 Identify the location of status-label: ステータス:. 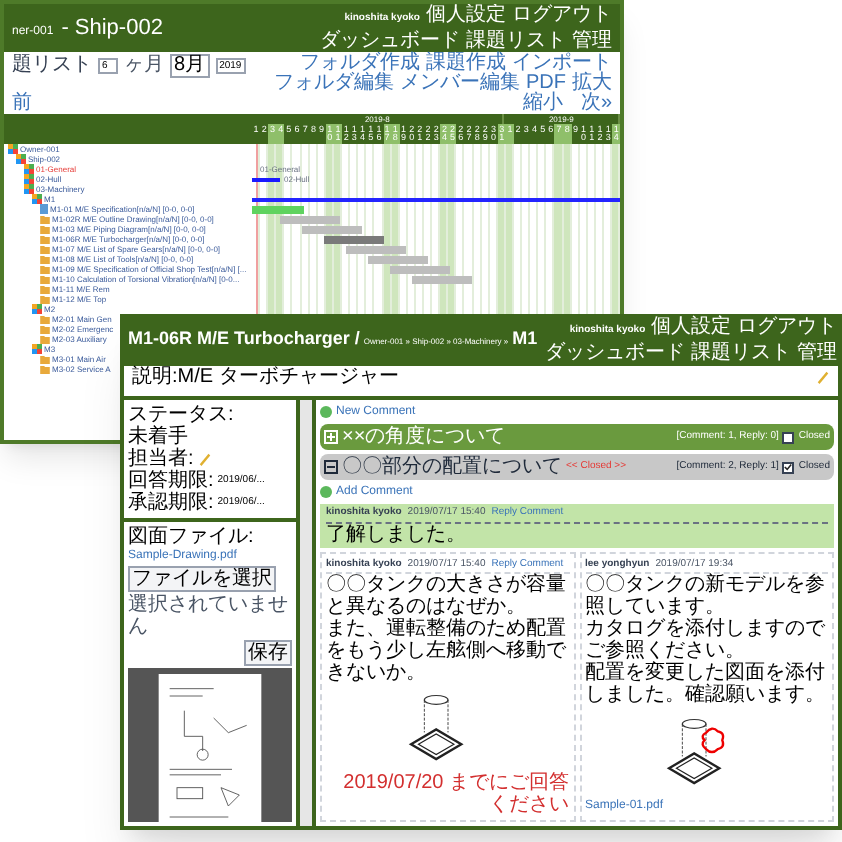
(181, 415).